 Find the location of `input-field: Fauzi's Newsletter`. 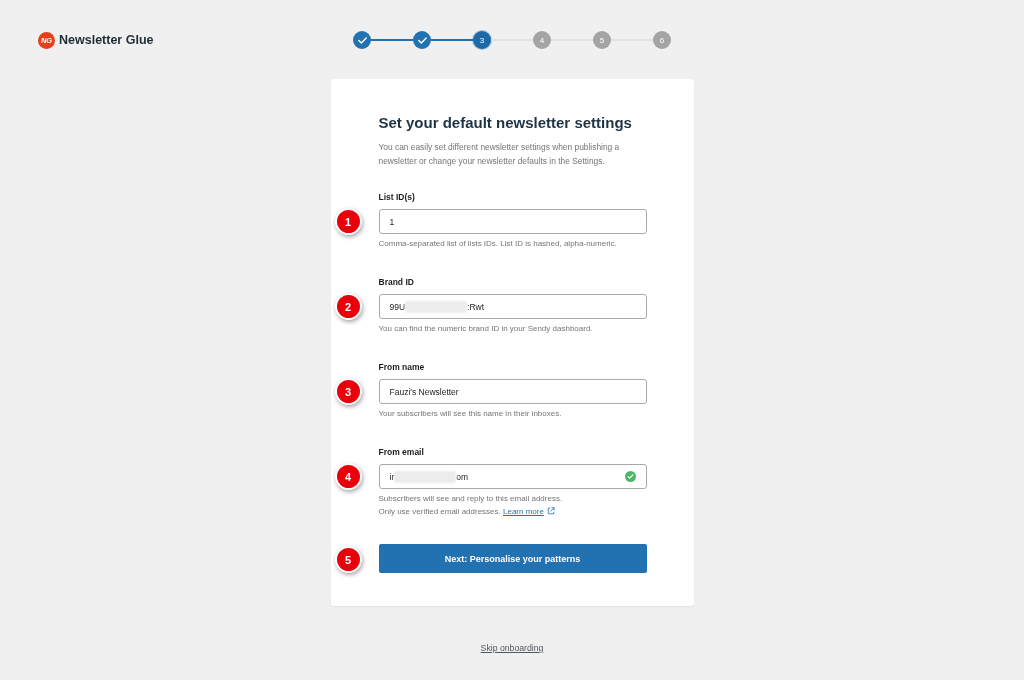

input-field: Fauzi's Newsletter is located at coordinates (512, 391).